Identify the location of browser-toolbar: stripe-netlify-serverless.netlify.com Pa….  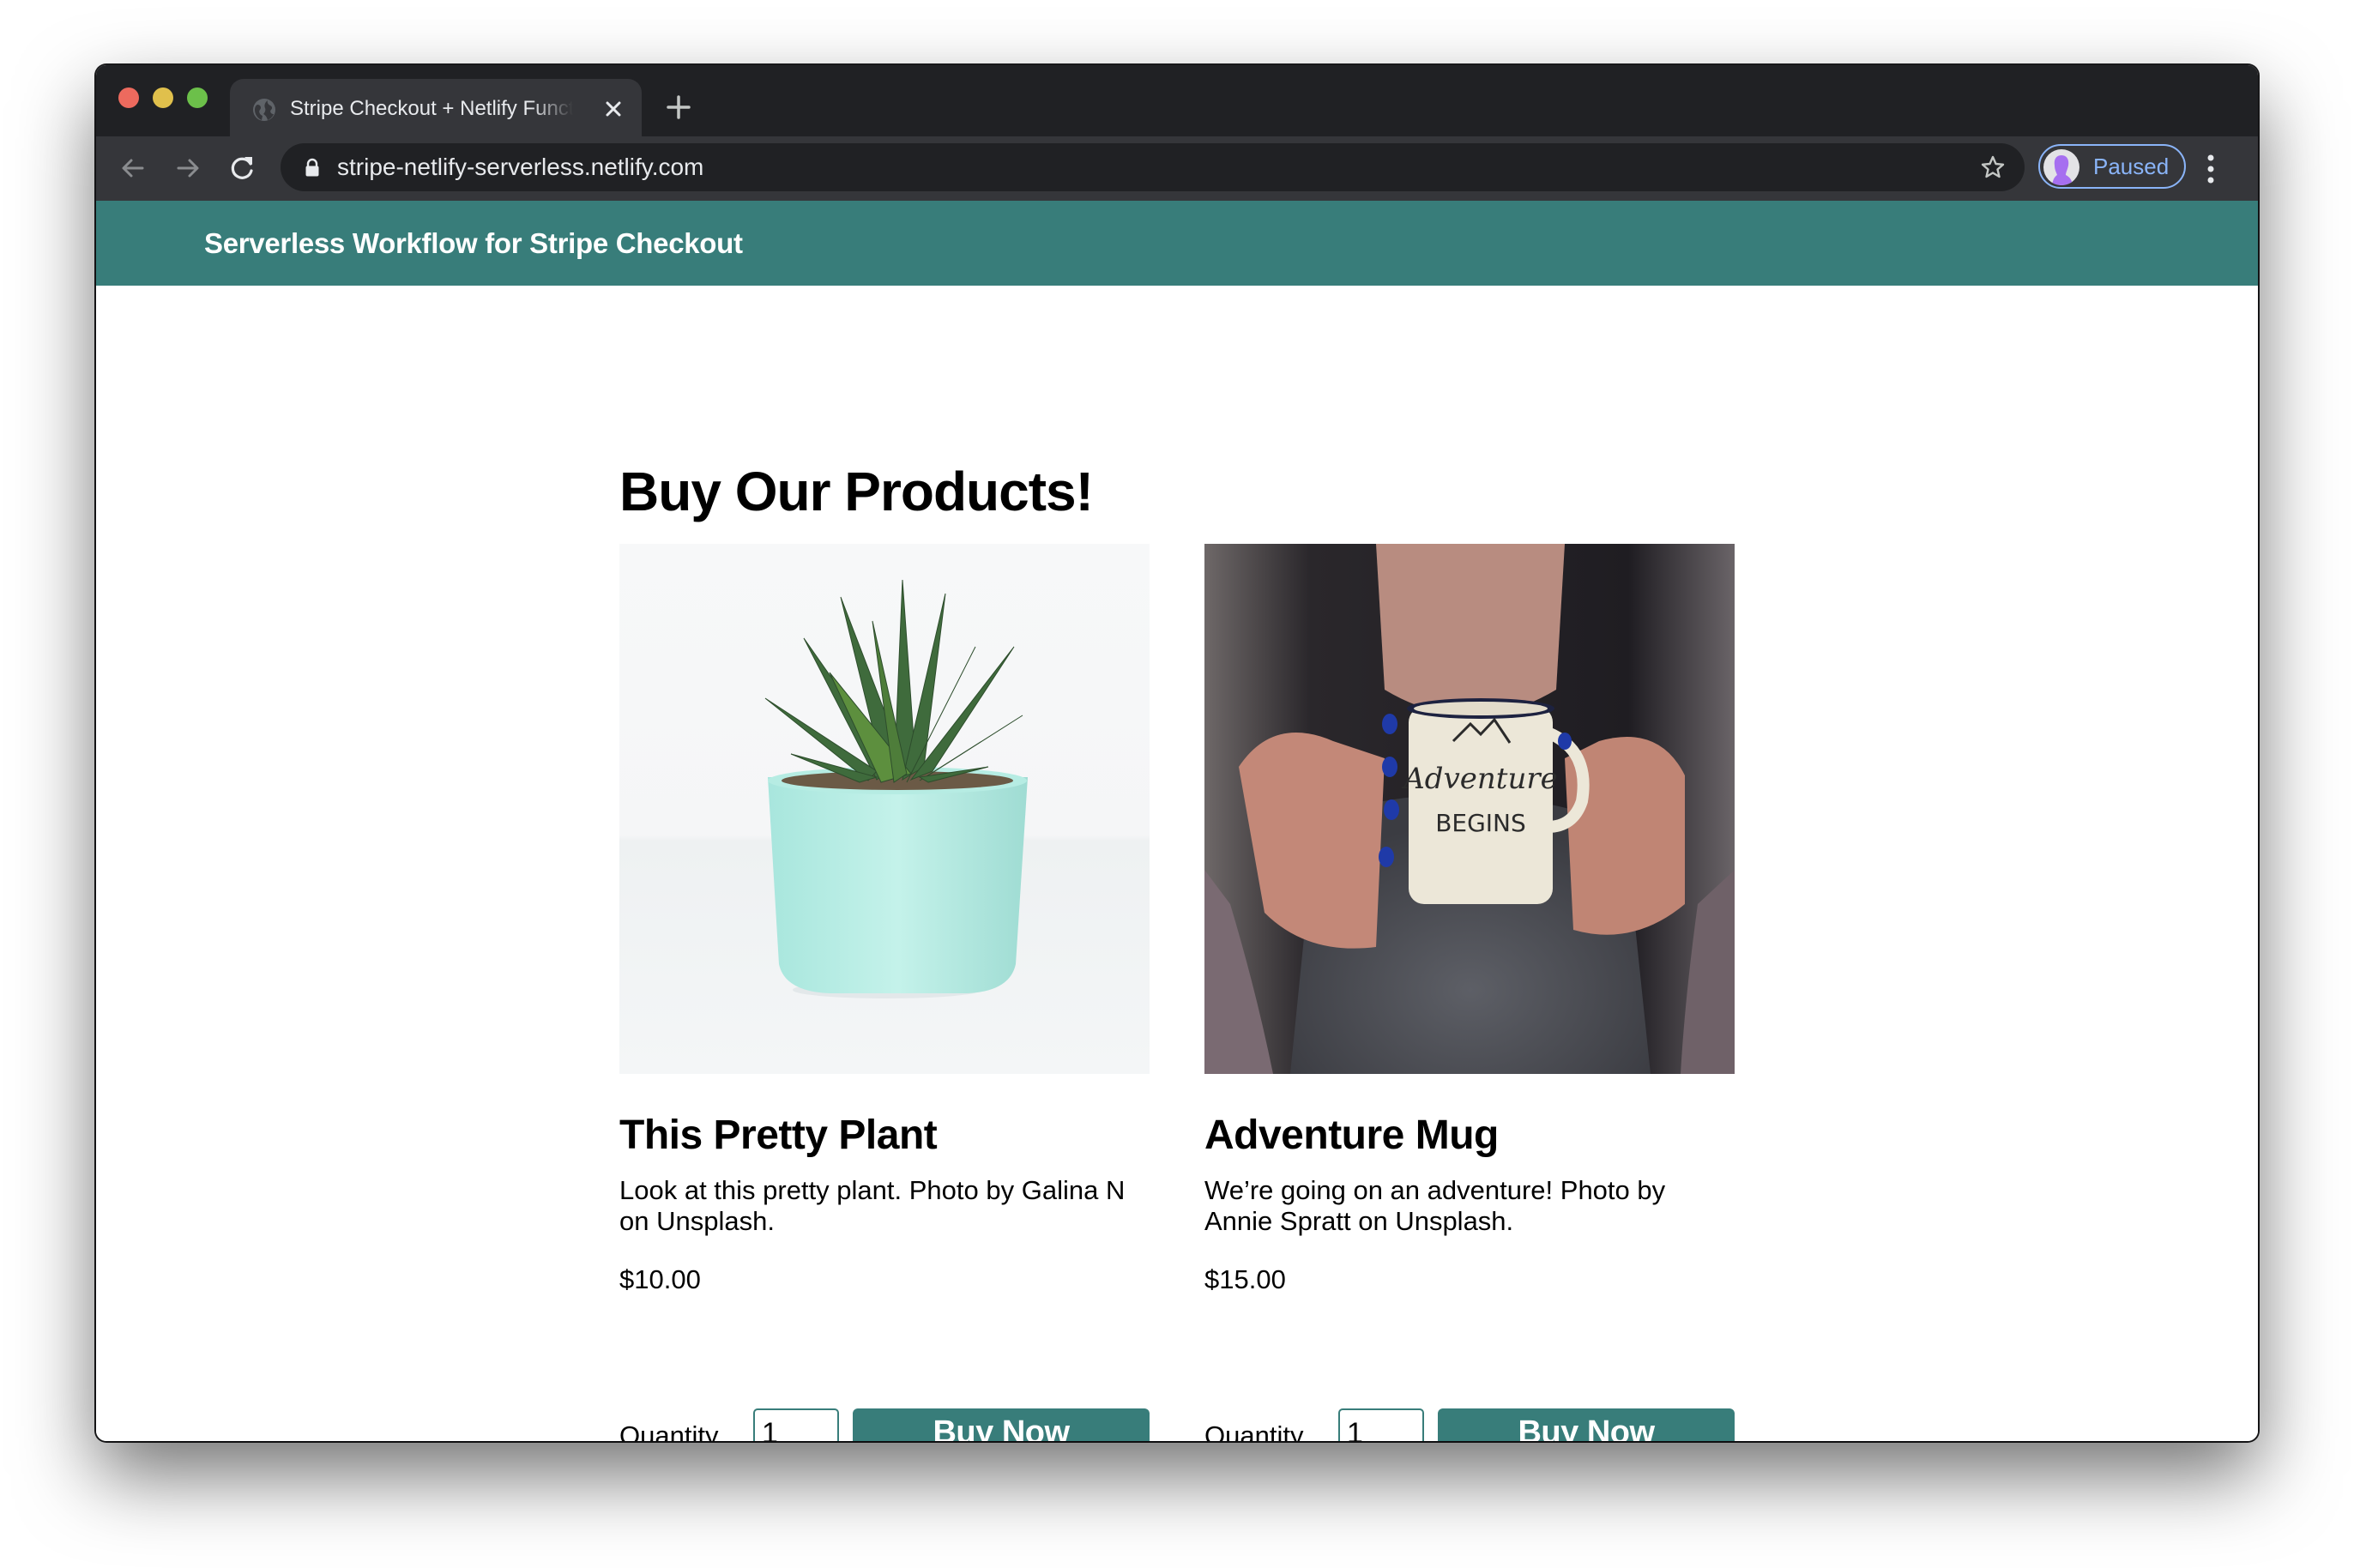
(1177, 168).